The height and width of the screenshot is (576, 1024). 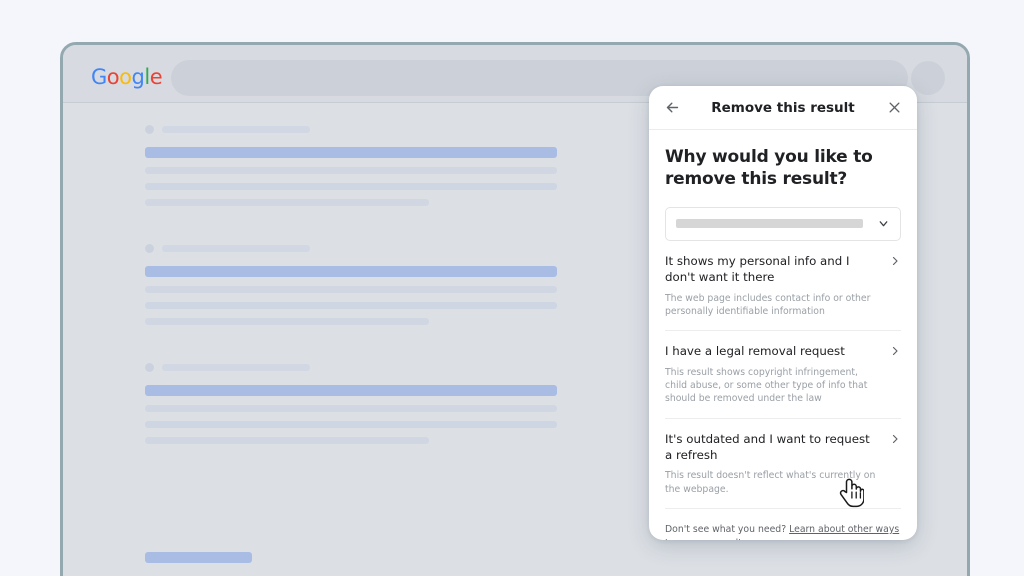 What do you see at coordinates (113, 77) in the screenshot?
I see `logo-letter-o1: o` at bounding box center [113, 77].